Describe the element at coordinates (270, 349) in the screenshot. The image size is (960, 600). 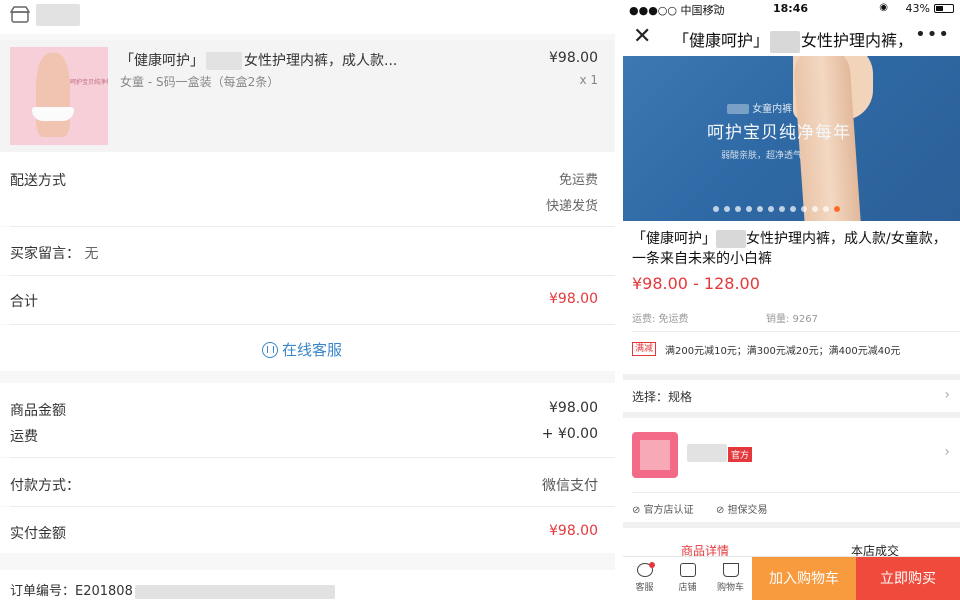
I see `chat-icon` at that location.